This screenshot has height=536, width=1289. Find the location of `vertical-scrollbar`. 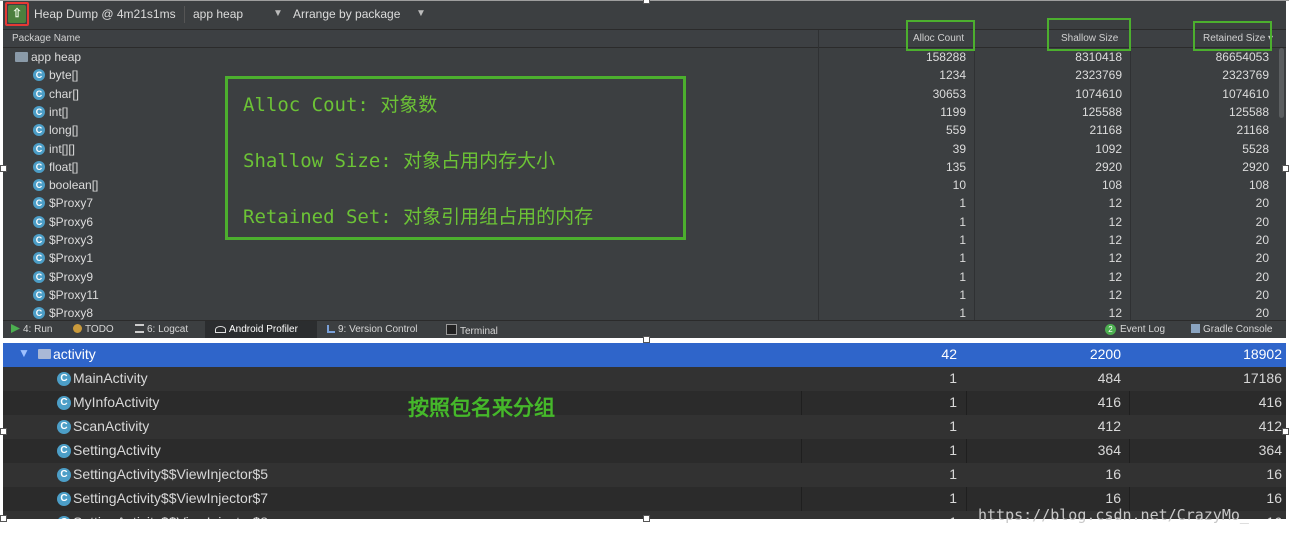

vertical-scrollbar is located at coordinates (1281, 83).